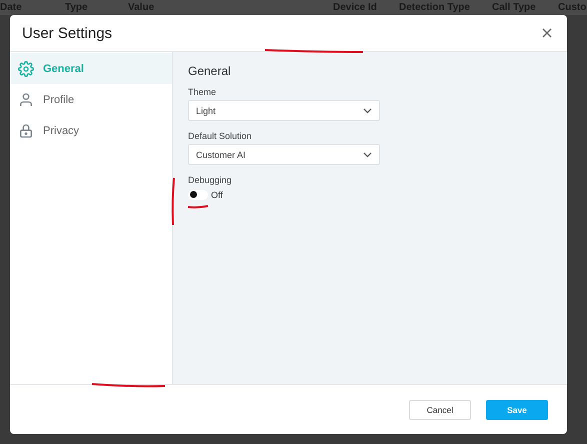  Describe the element at coordinates (284, 110) in the screenshot. I see `dropdown: Light` at that location.